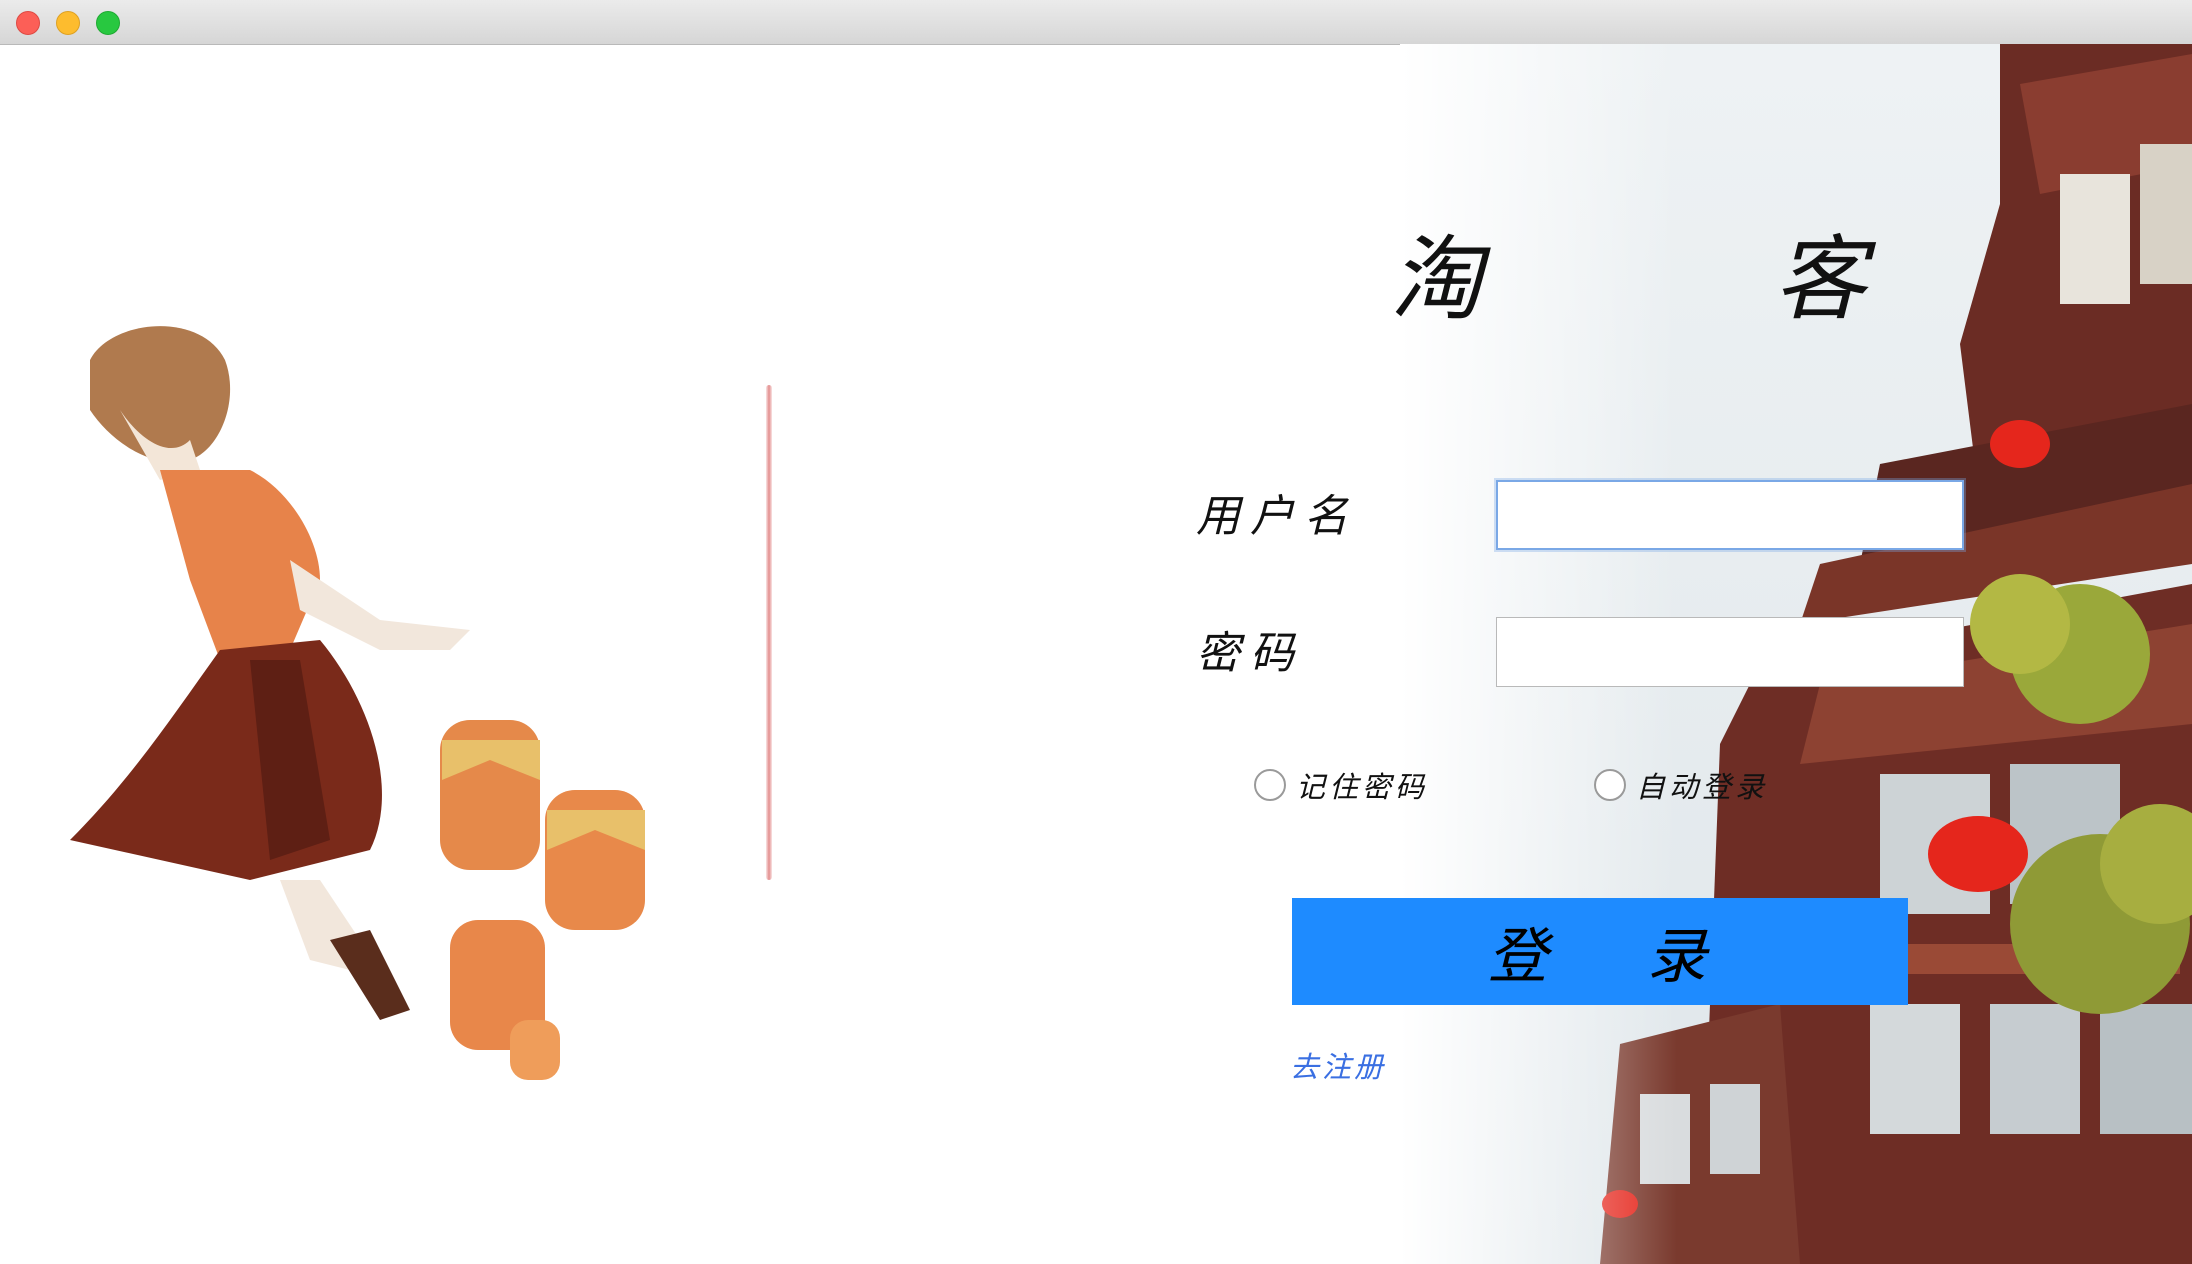 Image resolution: width=2192 pixels, height=1264 pixels. What do you see at coordinates (108, 23) in the screenshot?
I see `maximize-icon` at bounding box center [108, 23].